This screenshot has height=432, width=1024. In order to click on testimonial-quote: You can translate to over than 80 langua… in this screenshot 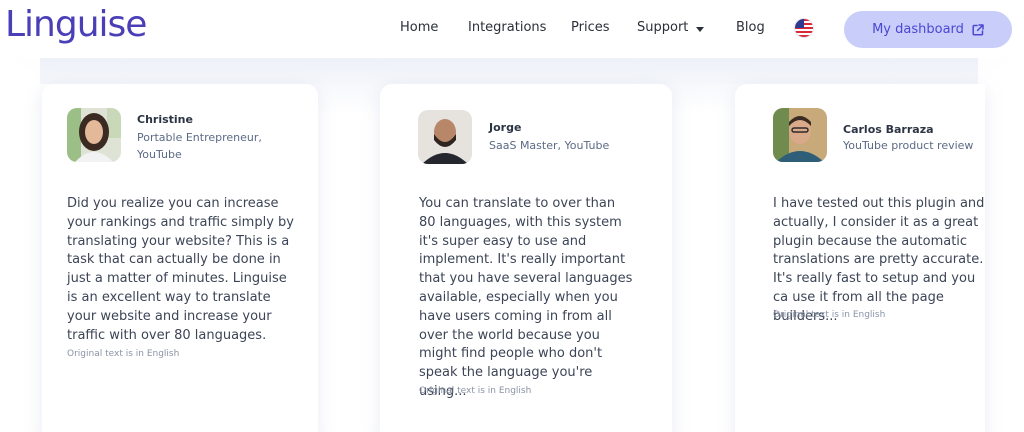, I will do `click(526, 297)`.